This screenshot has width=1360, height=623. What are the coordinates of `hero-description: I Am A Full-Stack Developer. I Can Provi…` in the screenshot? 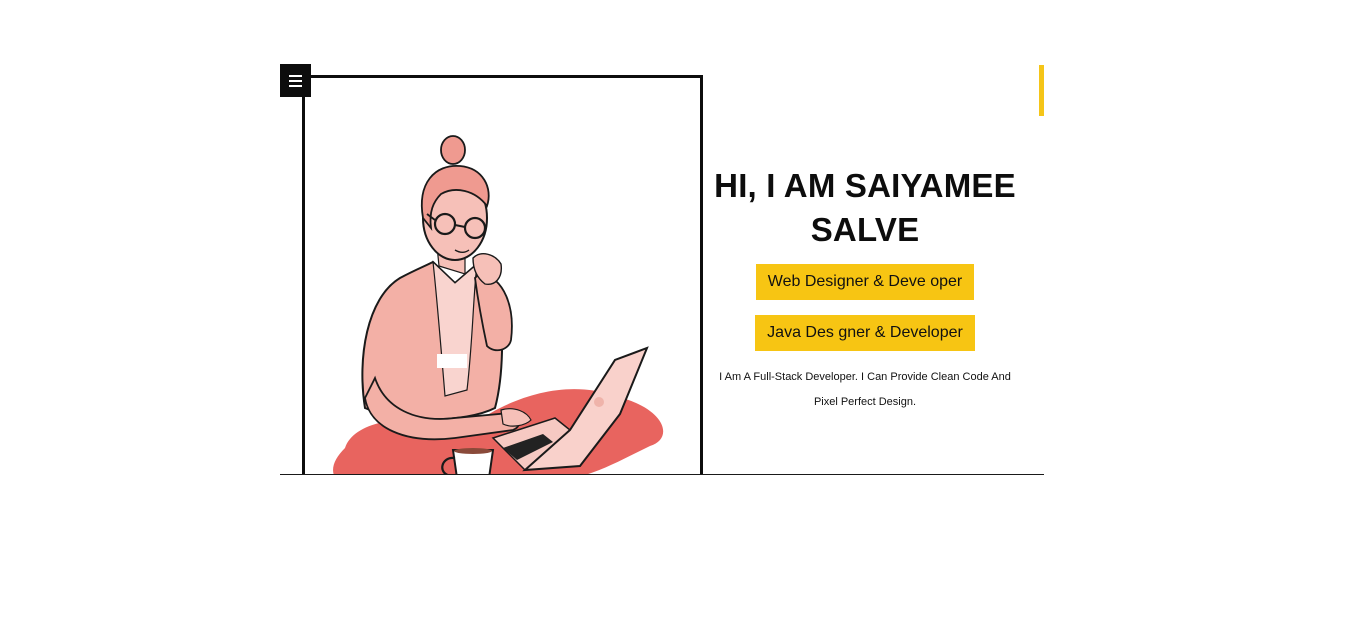 It's located at (865, 389).